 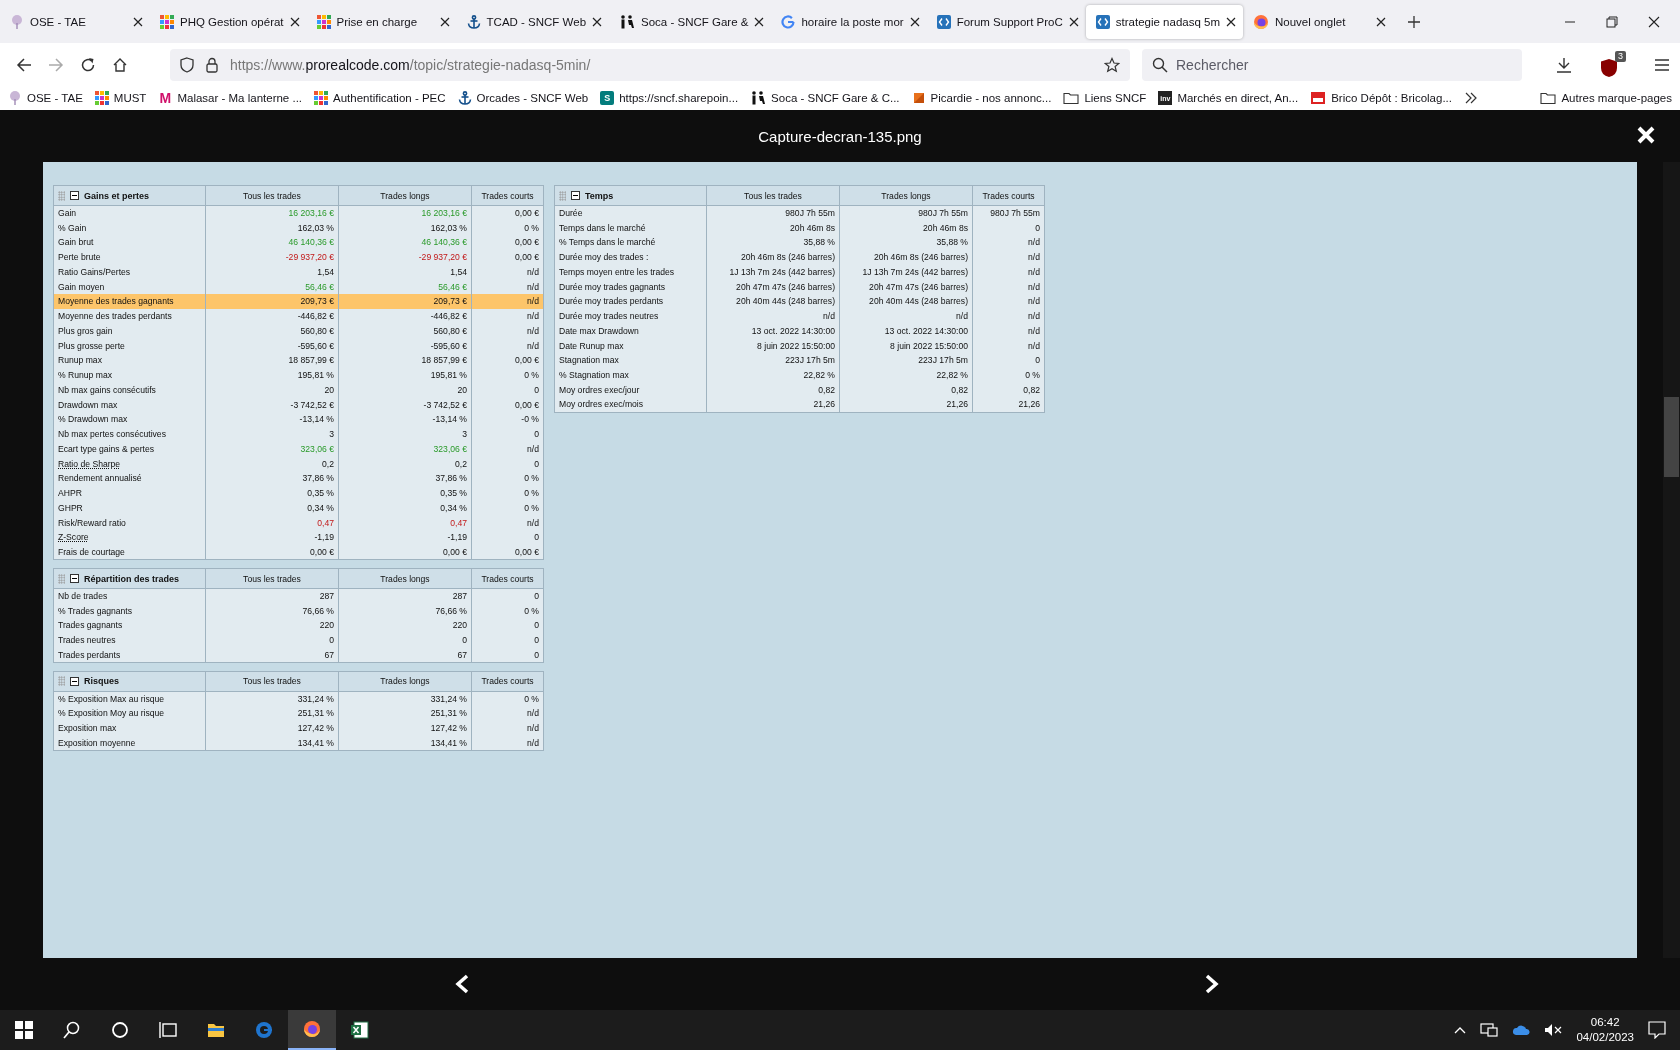 I want to click on row-label: Rendement annualisé, so click(x=129, y=478).